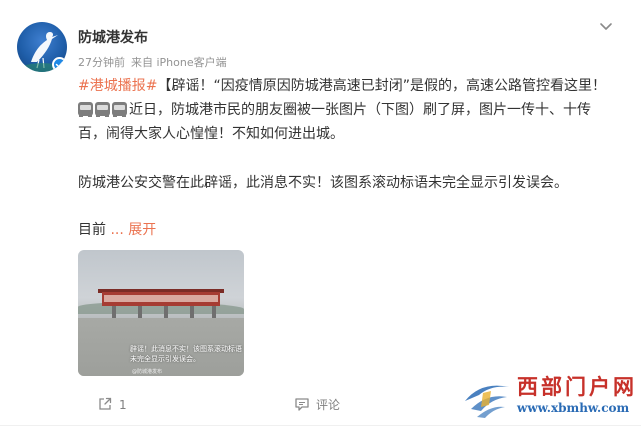  I want to click on author-name: 防城港发布, so click(113, 37).